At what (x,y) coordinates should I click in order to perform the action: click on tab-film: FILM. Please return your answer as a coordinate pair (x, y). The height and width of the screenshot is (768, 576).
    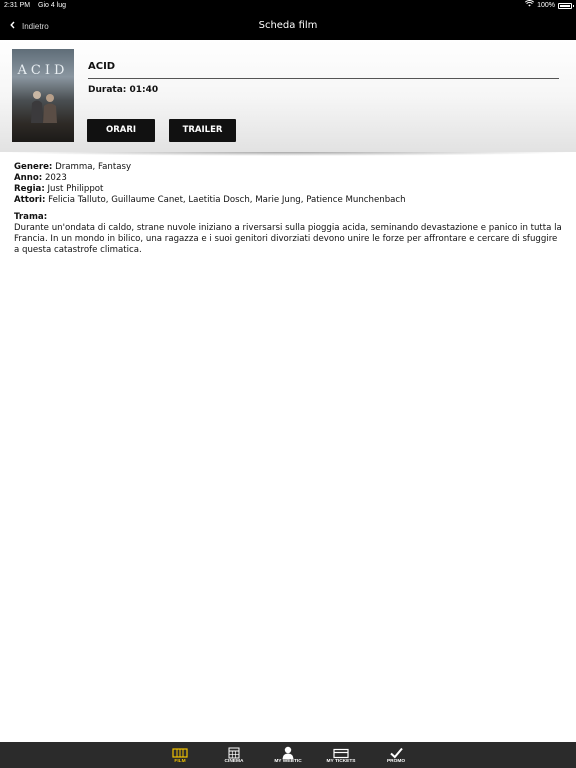
    Looking at the image, I should click on (180, 756).